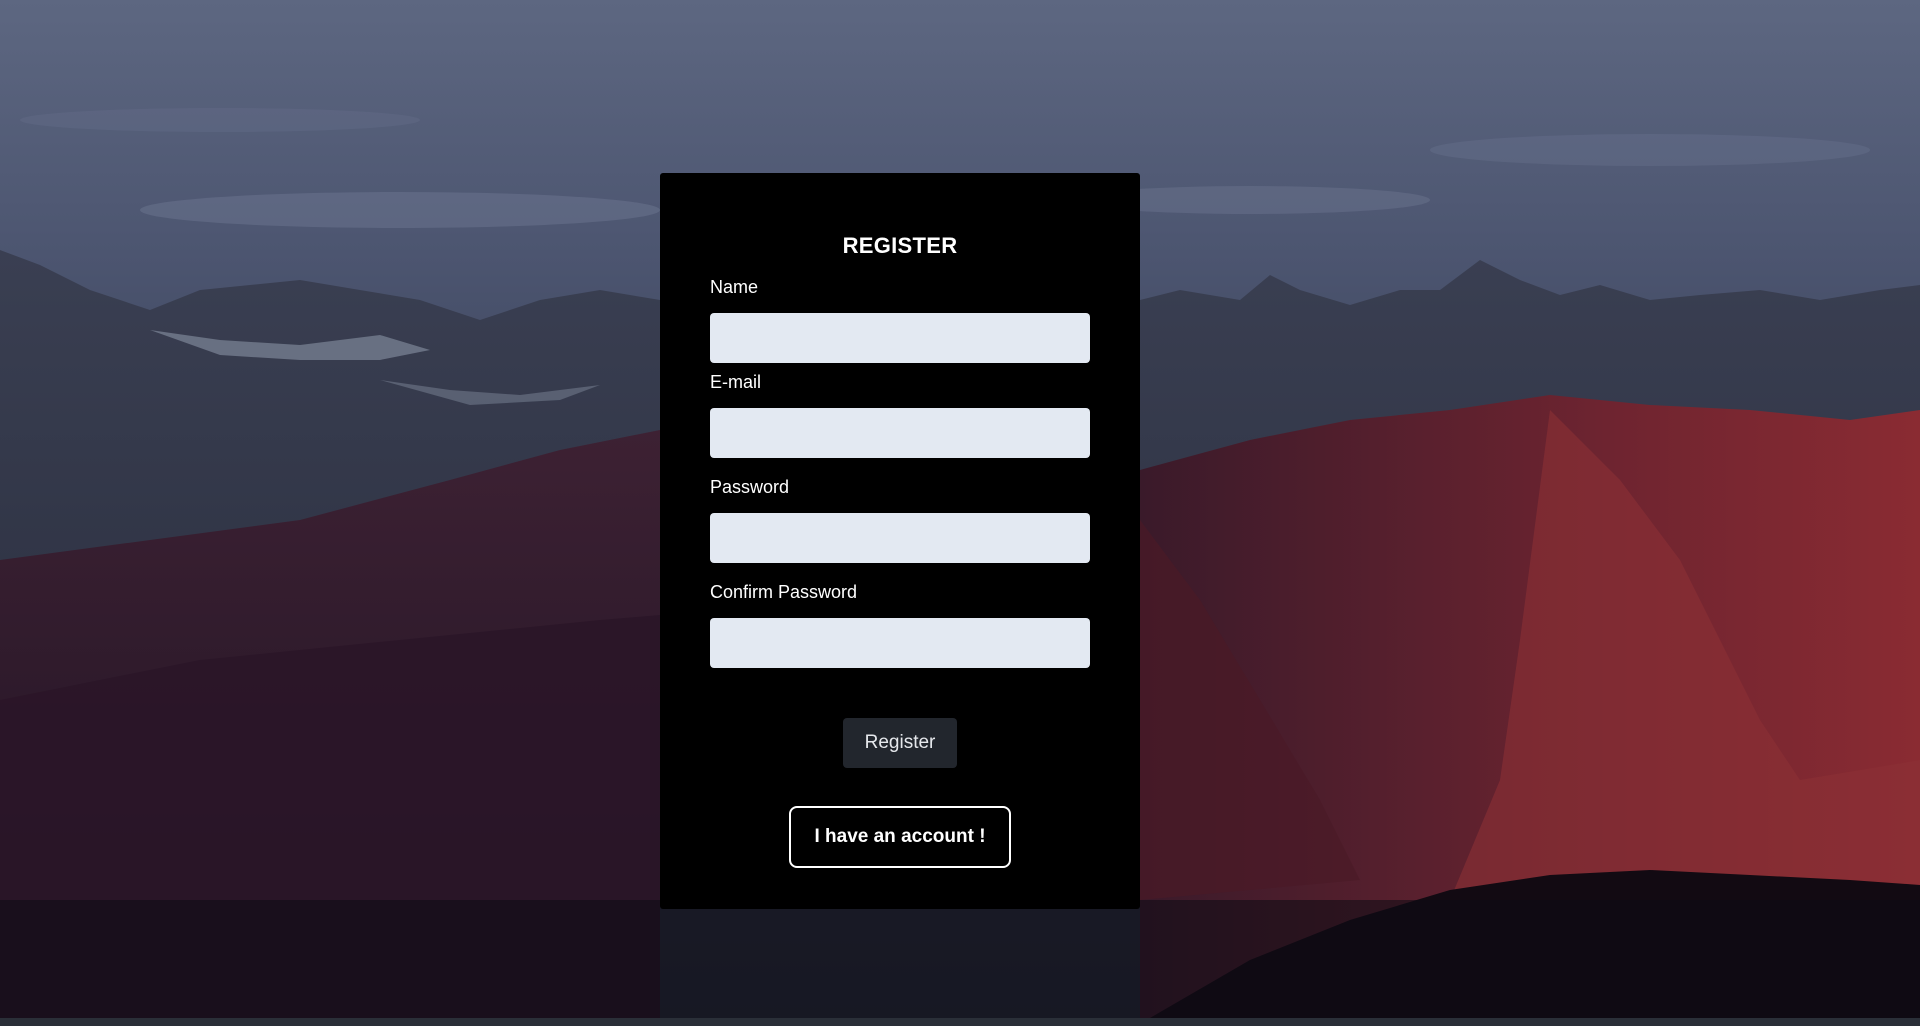 Image resolution: width=1920 pixels, height=1026 pixels. I want to click on name-label: Name, so click(734, 287).